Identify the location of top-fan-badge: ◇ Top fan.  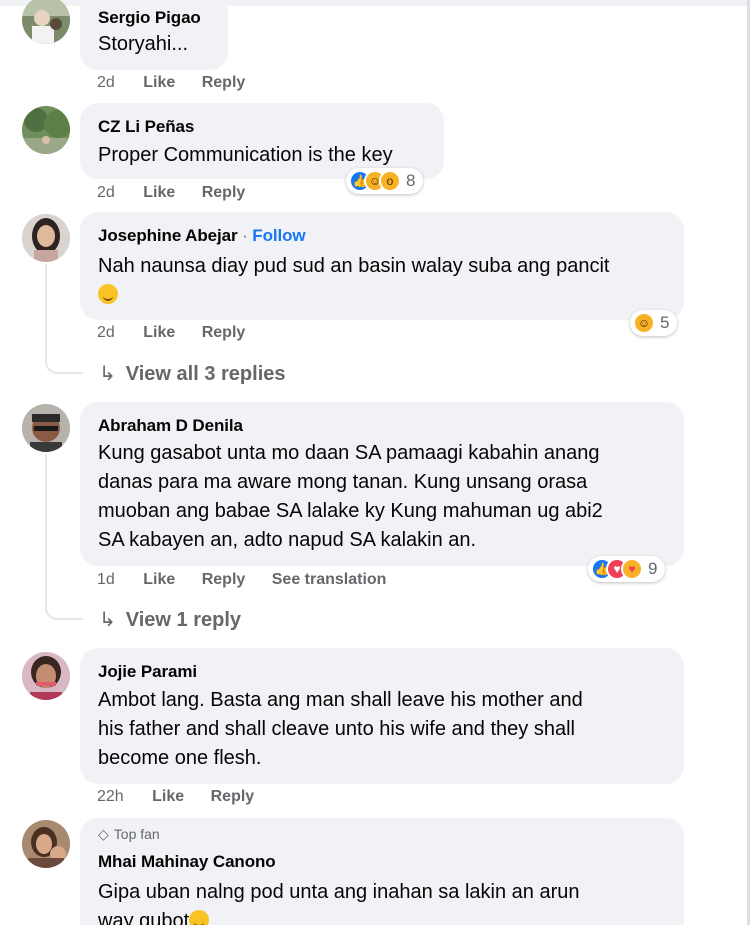
(129, 834).